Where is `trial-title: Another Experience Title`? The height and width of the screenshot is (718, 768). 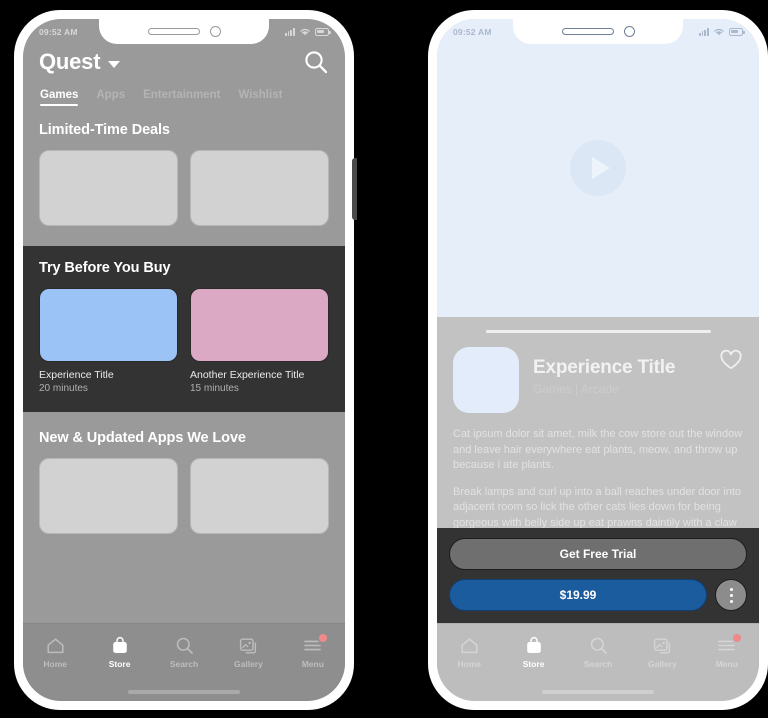 trial-title: Another Experience Title is located at coordinates (247, 375).